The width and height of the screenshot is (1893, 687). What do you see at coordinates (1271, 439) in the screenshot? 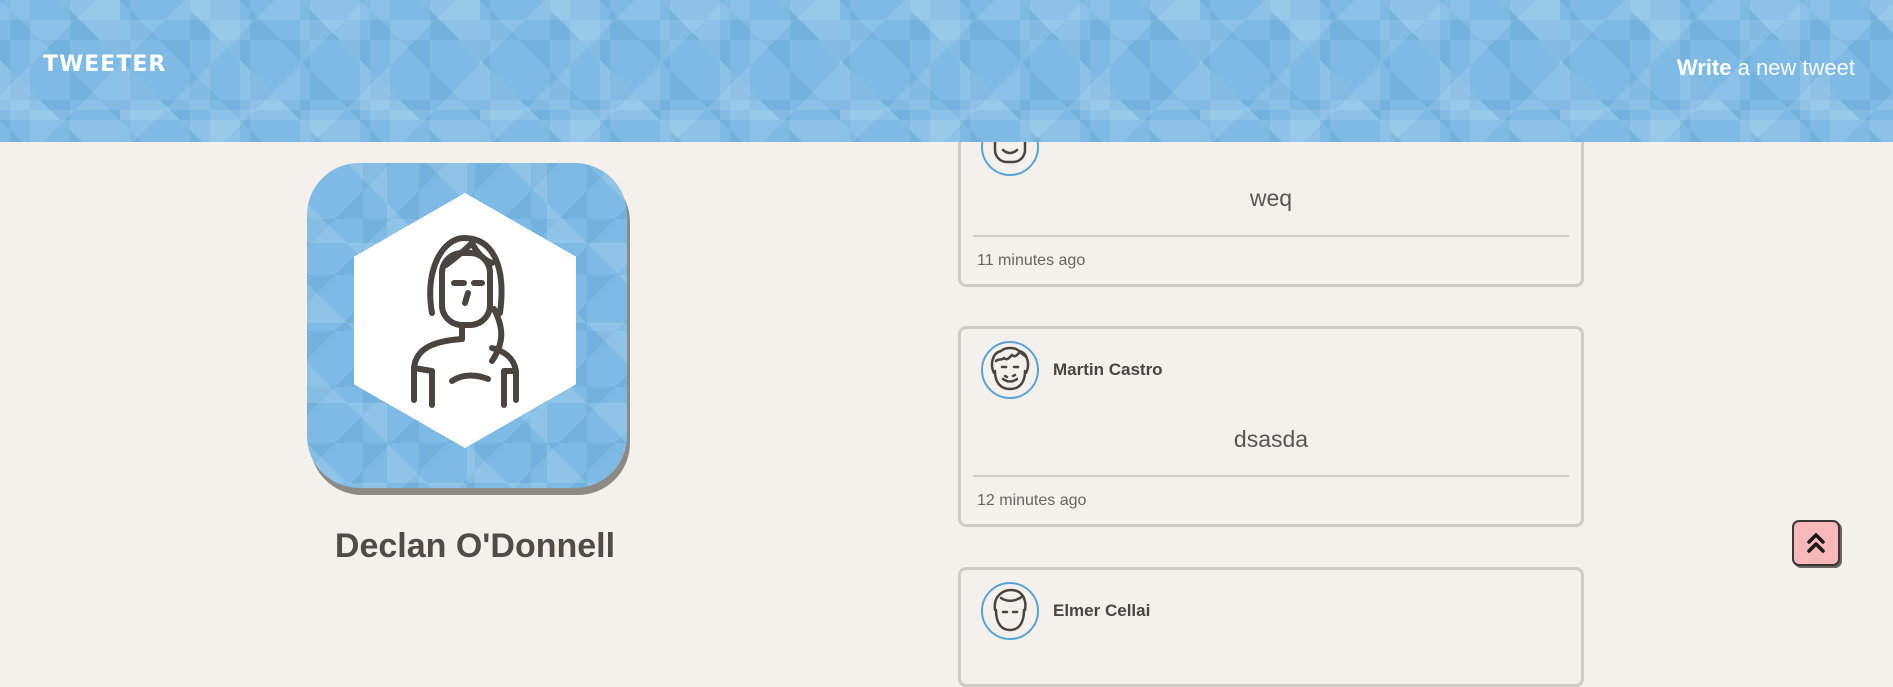
I see `tweet-content: dsasda` at bounding box center [1271, 439].